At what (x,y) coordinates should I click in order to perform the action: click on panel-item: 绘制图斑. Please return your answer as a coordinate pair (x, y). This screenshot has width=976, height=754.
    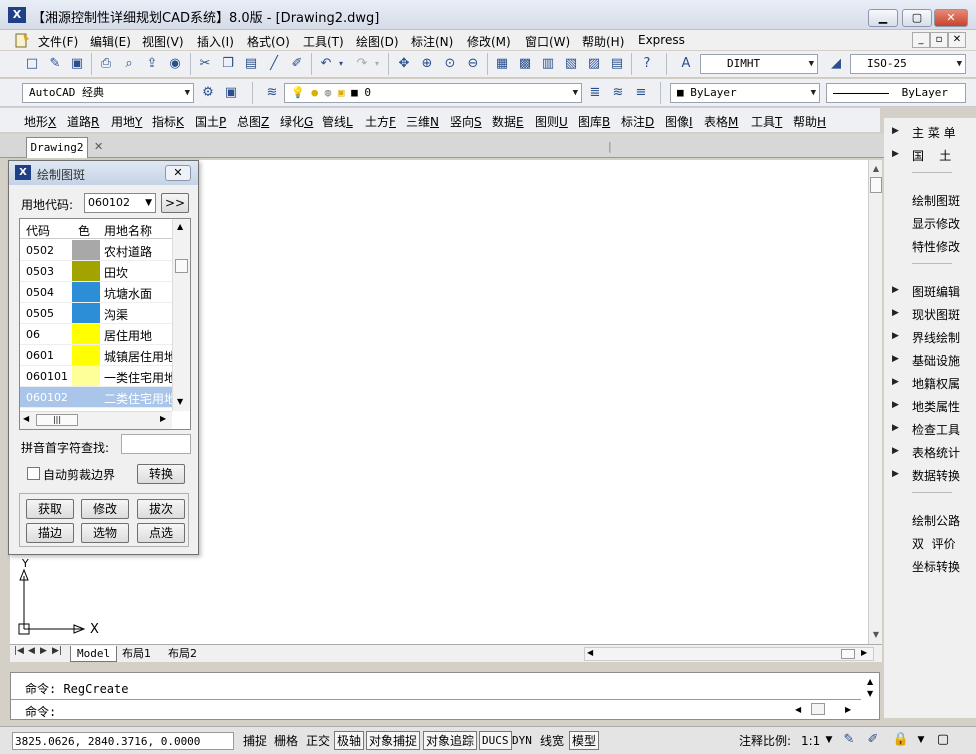
    Looking at the image, I should click on (936, 200).